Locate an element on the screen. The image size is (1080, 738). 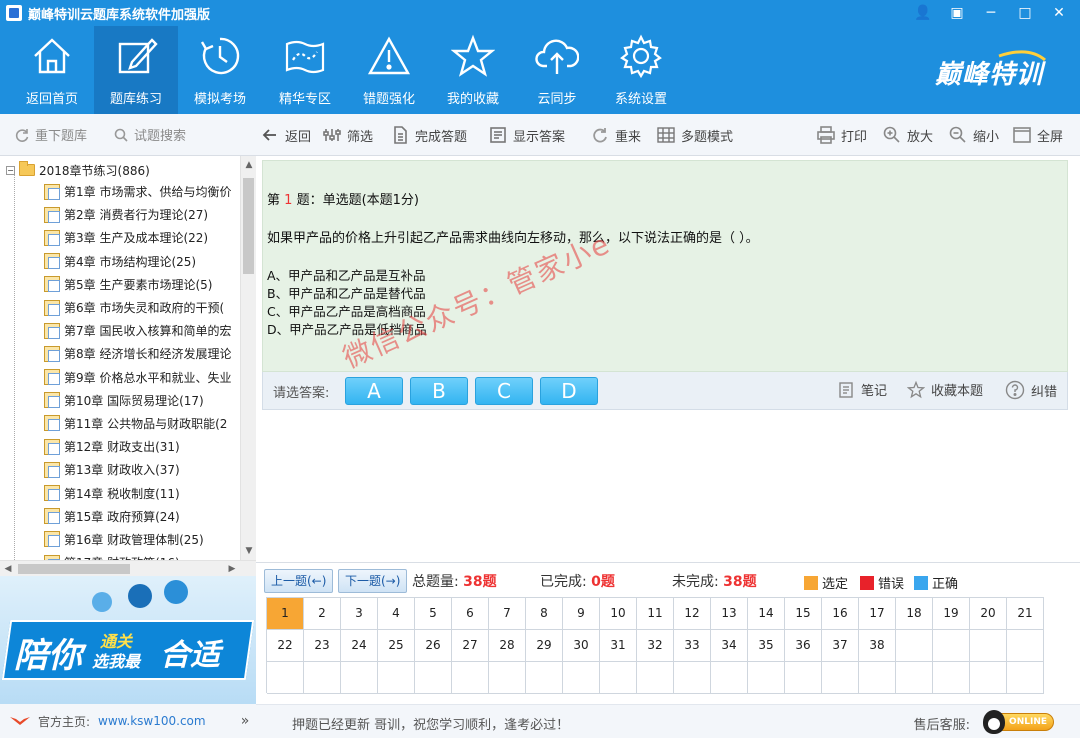
finish-answer-button: 完成答题 is located at coordinates (428, 135).